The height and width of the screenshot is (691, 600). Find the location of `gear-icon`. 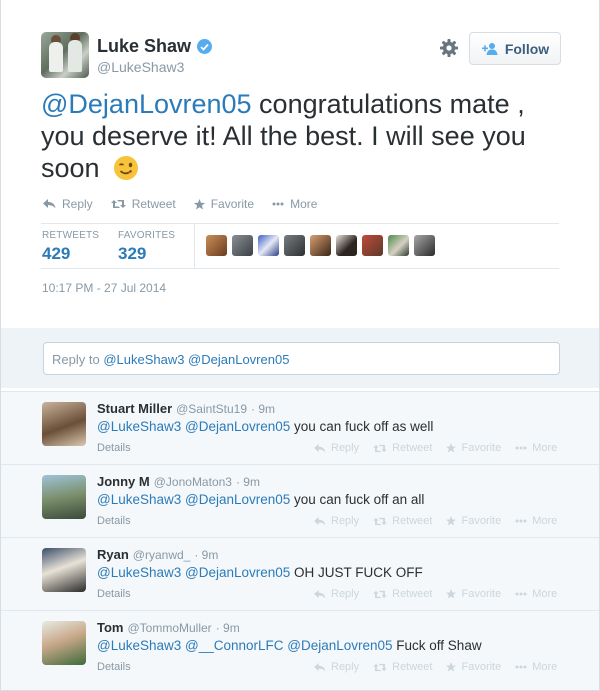

gear-icon is located at coordinates (449, 48).